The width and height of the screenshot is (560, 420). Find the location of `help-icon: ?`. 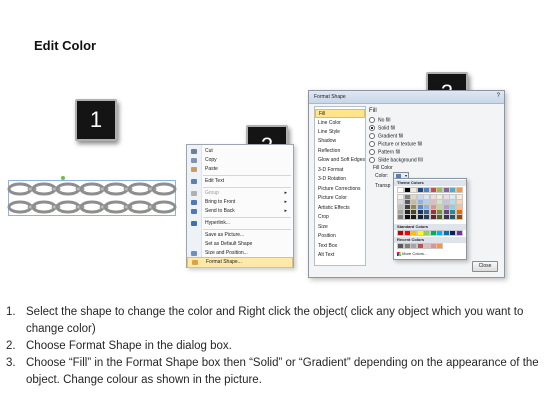

help-icon: ? is located at coordinates (498, 96).